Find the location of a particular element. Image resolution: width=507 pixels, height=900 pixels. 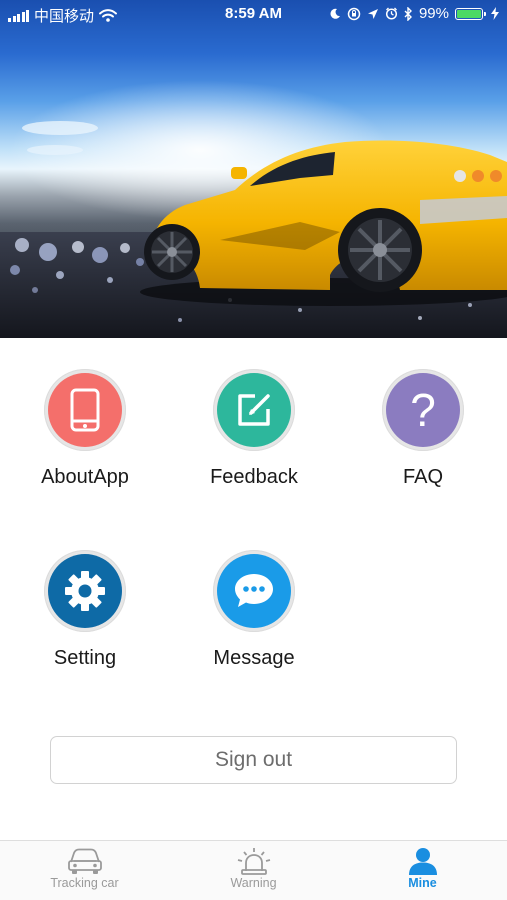

tab-label-warning: Warning is located at coordinates (253, 883).